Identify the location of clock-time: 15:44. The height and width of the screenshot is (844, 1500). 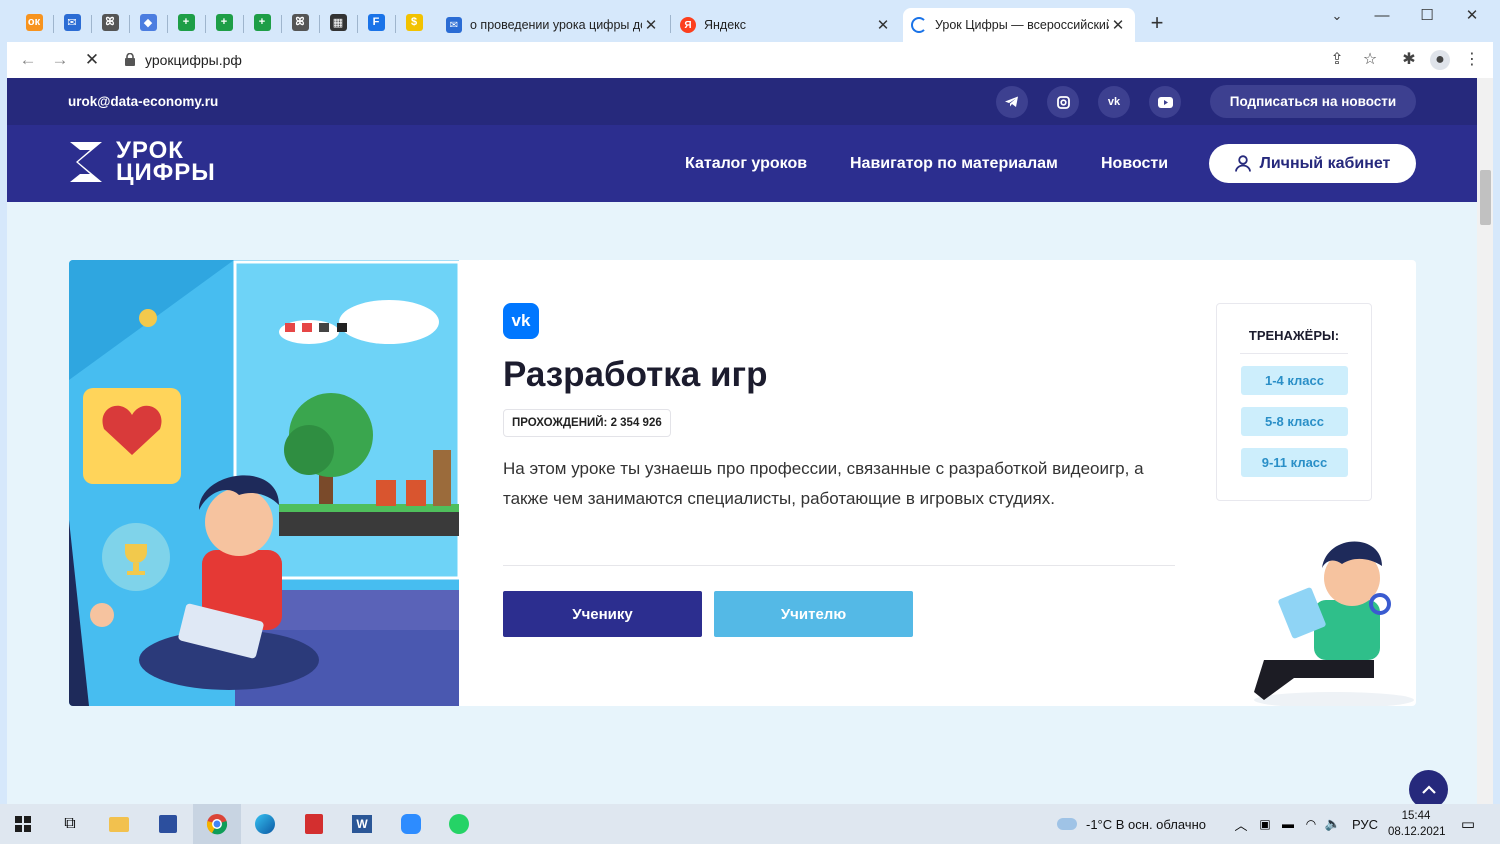
(1416, 816).